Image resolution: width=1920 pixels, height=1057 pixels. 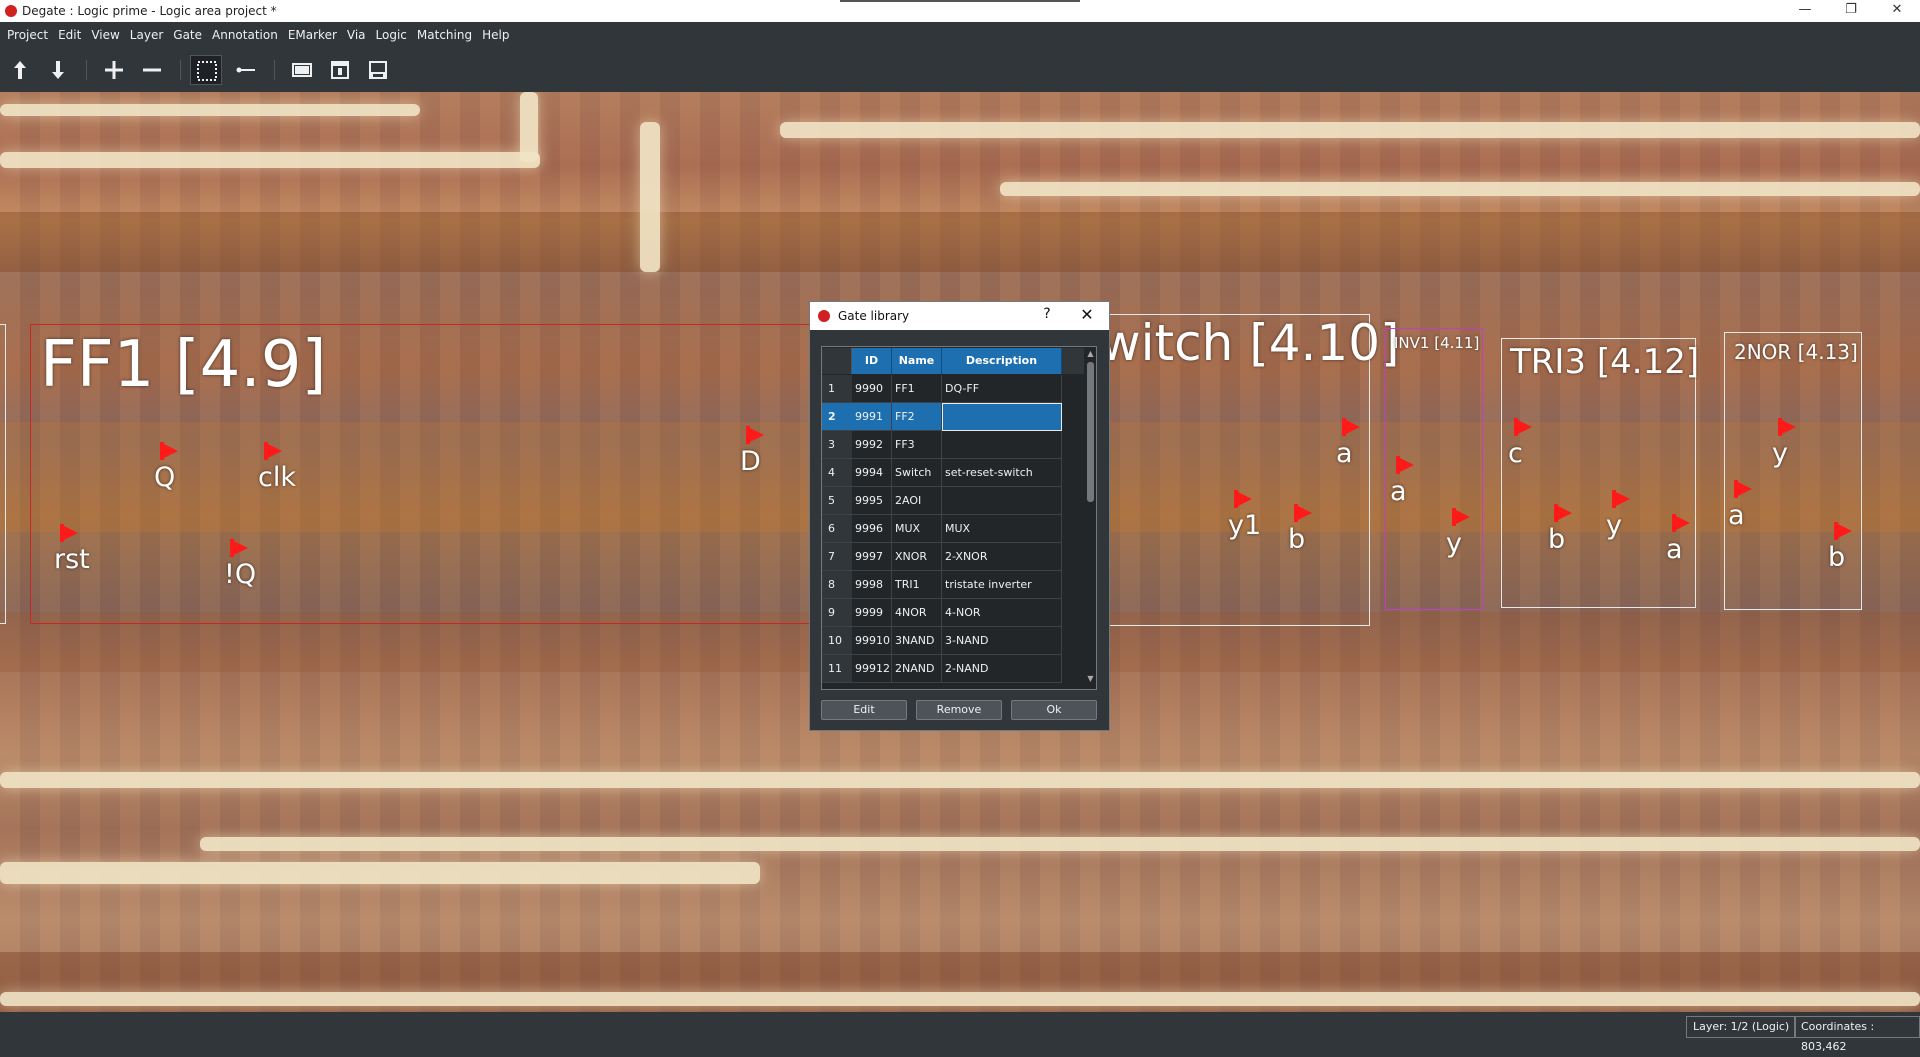 What do you see at coordinates (959, 710) in the screenshot?
I see `remove-button: Remove` at bounding box center [959, 710].